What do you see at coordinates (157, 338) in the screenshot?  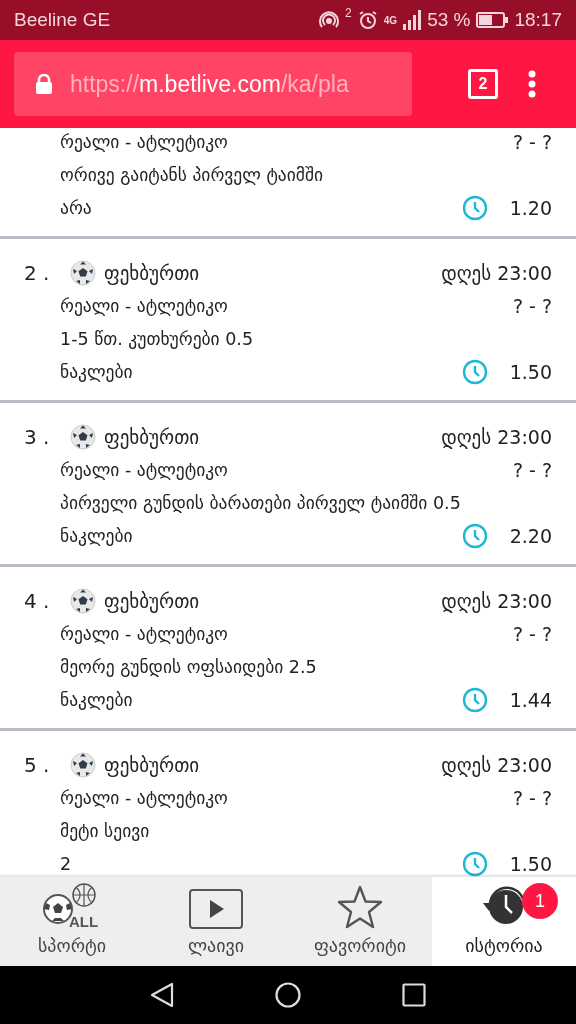 I see `bet-market: 1-5 წთ. კუთხურები 0.5` at bounding box center [157, 338].